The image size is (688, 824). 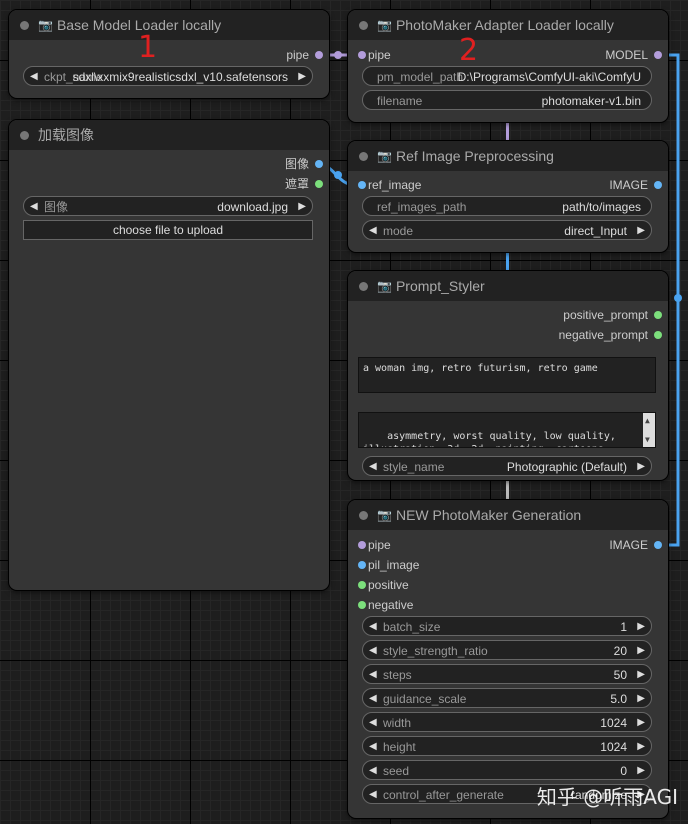 I want to click on number-height: ◀ height 1024 ▶, so click(x=507, y=746).